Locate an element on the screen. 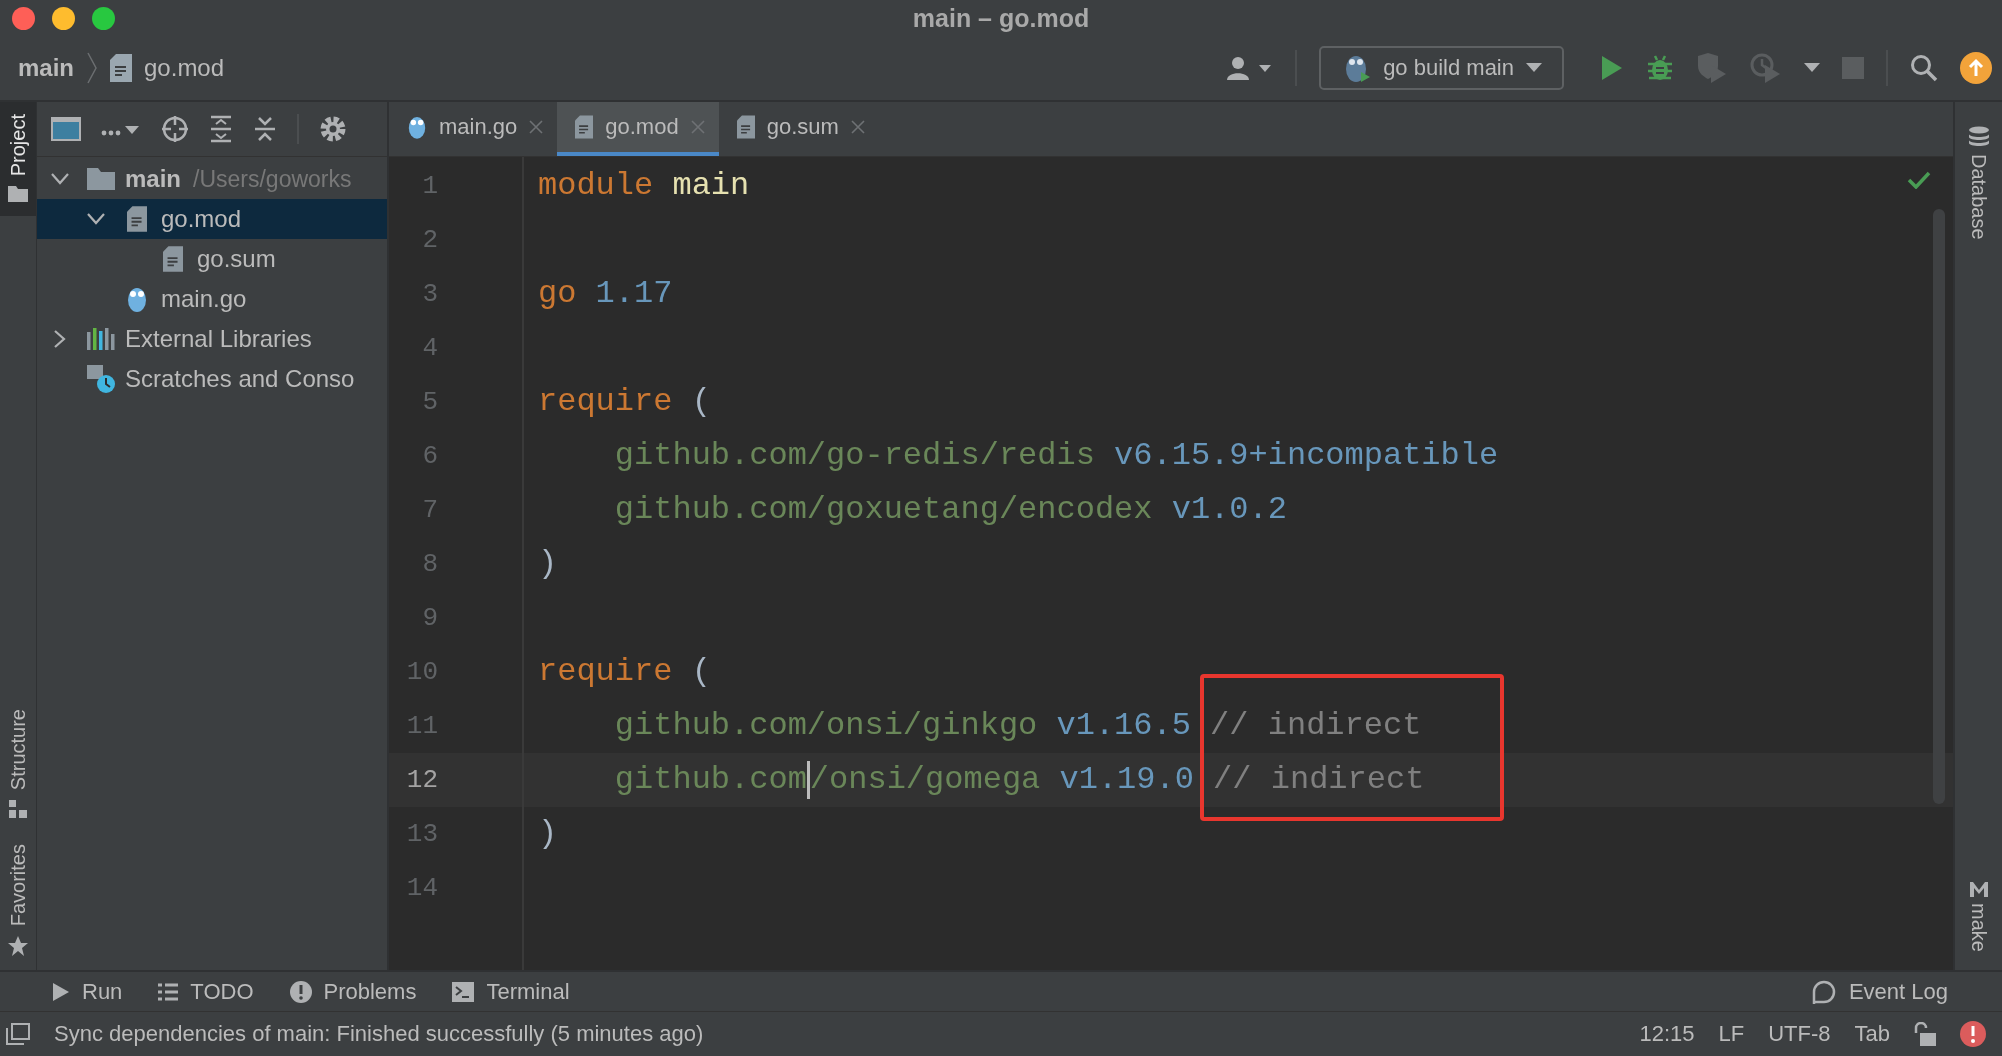  code-token: github.com/go-redis/redis is located at coordinates (854, 455).